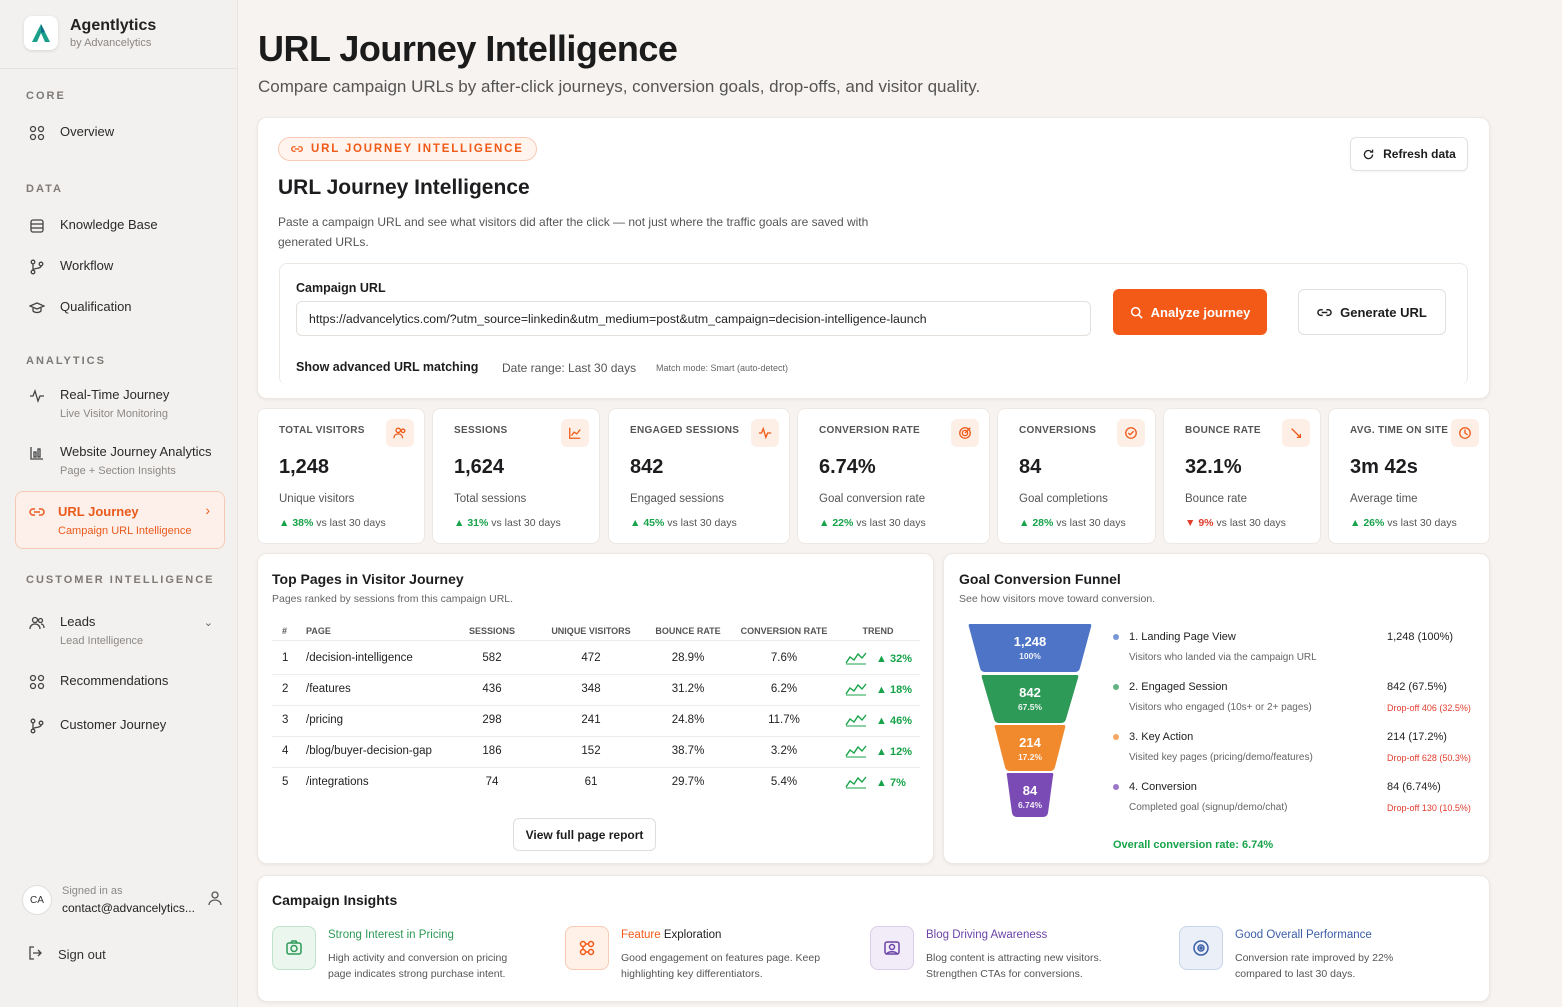  Describe the element at coordinates (87, 265) in the screenshot. I see `sidebar-item-label: Workflow` at that location.